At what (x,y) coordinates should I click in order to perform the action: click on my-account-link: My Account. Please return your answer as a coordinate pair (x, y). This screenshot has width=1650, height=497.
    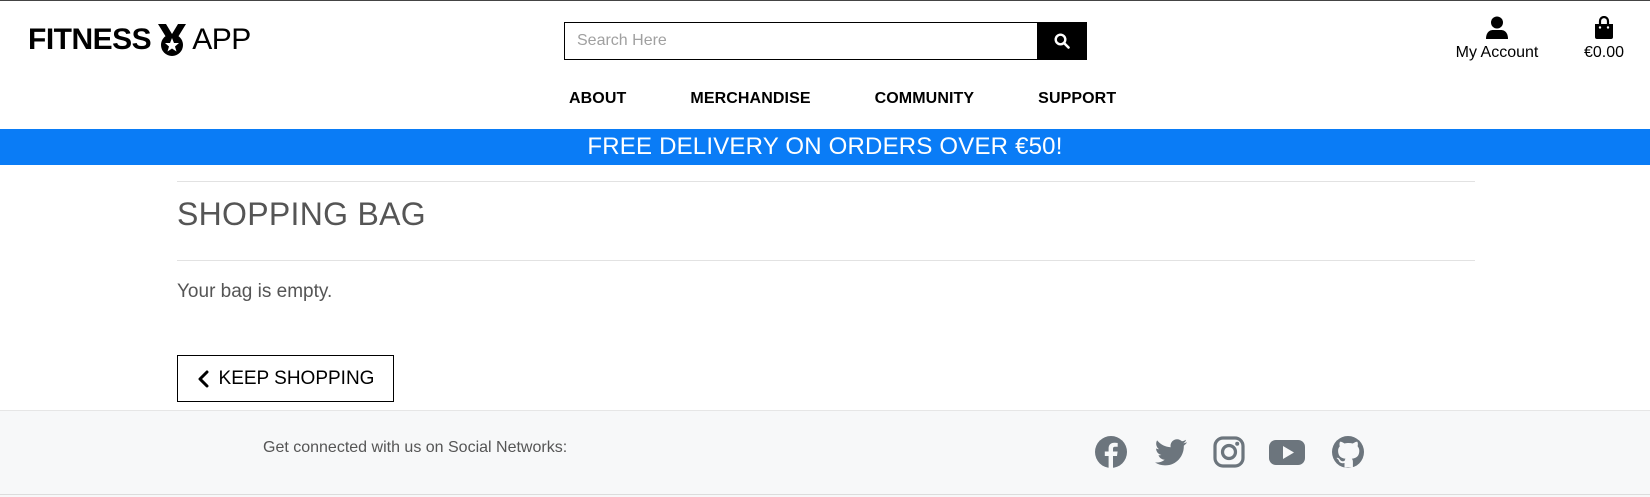
    Looking at the image, I should click on (1497, 39).